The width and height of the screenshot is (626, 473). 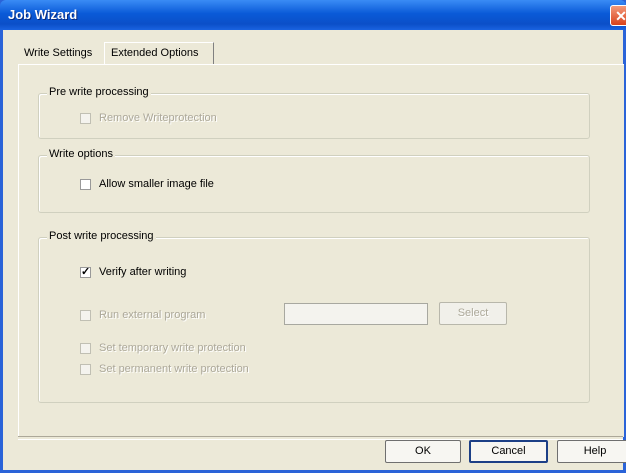 I want to click on permanent-write-protection-label: Set permanent write protection, so click(x=174, y=369).